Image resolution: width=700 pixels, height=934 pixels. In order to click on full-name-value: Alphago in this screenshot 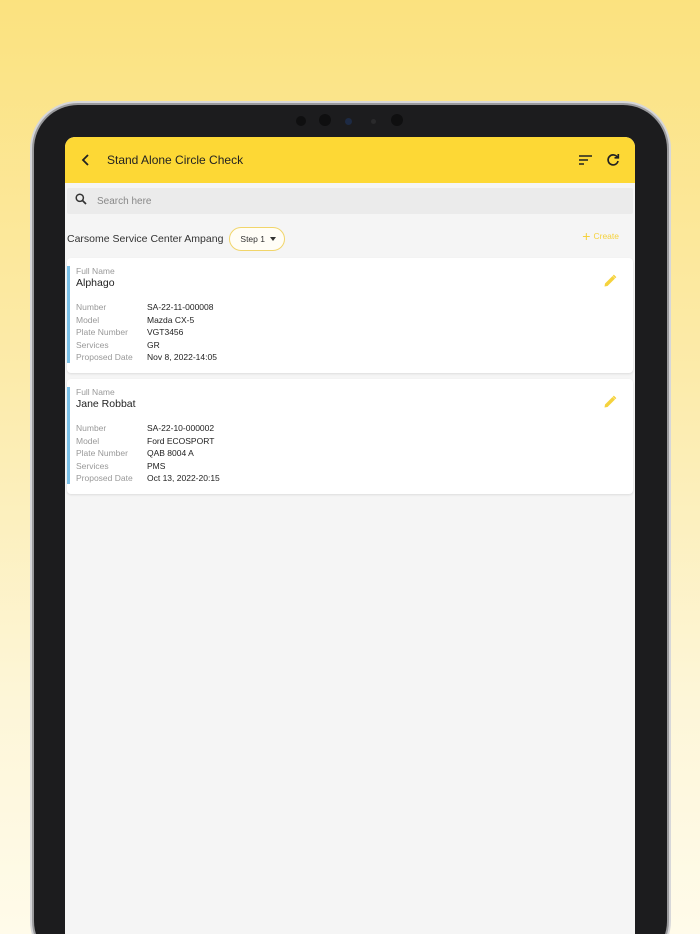, I will do `click(95, 283)`.